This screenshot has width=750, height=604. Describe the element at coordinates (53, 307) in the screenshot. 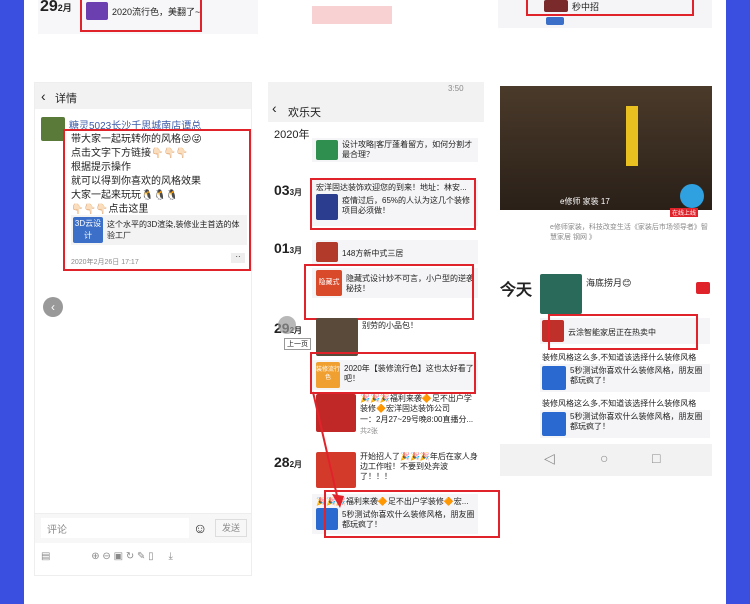

I see `carousel-prev-button: ‹` at that location.